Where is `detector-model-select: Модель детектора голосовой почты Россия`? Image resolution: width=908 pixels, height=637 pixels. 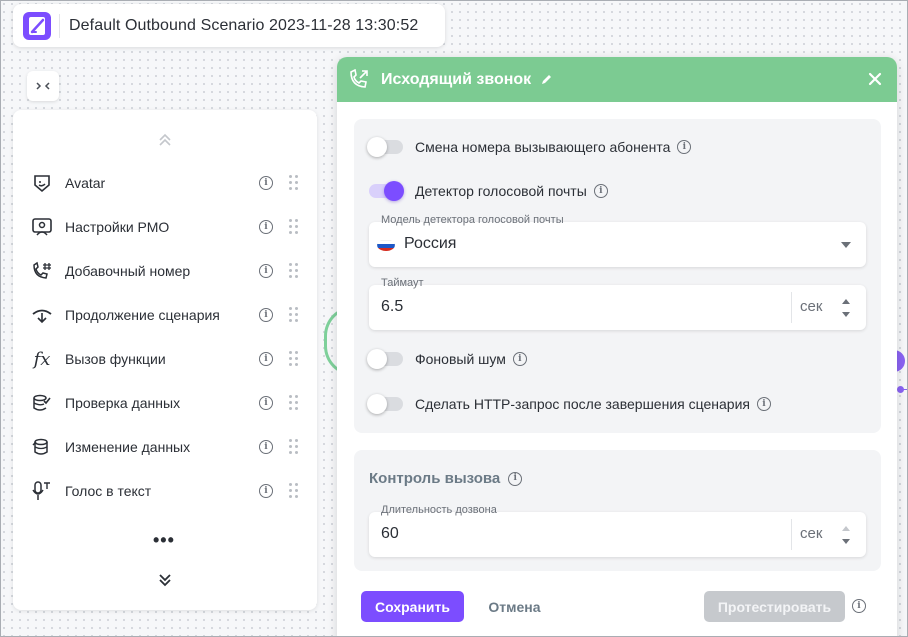 detector-model-select: Модель детектора голосовой почты Россия is located at coordinates (617, 240).